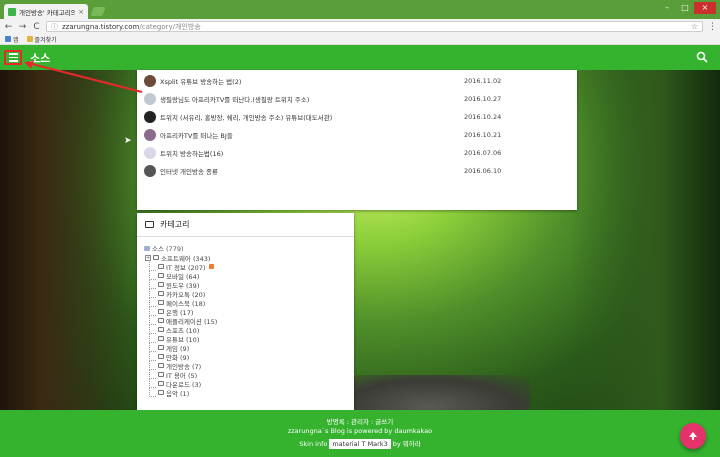  Describe the element at coordinates (354, 170) in the screenshot. I see `post-item: 인터넷 개인방송 종류 2016.06.10` at that location.